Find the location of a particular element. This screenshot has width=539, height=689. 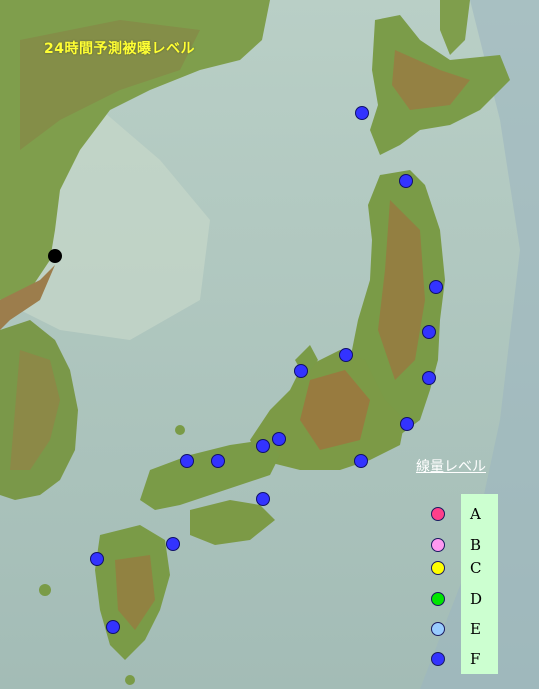

legend-label-a: A is located at coordinates (475, 514).